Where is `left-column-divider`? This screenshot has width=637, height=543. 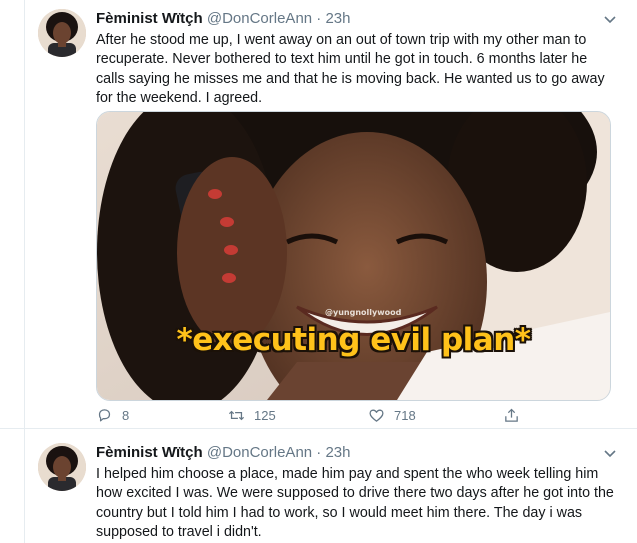 left-column-divider is located at coordinates (12, 428).